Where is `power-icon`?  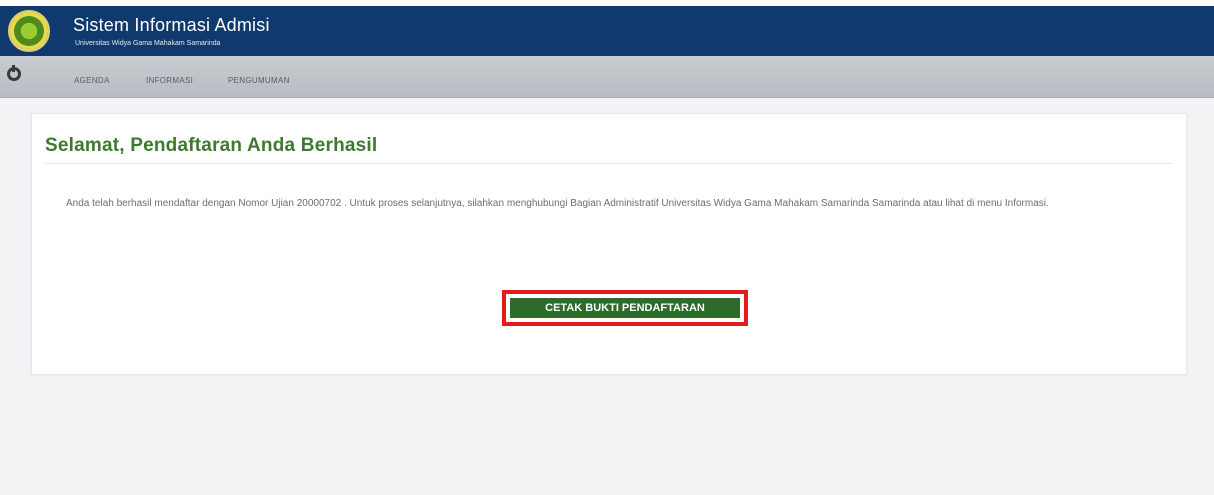
power-icon is located at coordinates (14, 73).